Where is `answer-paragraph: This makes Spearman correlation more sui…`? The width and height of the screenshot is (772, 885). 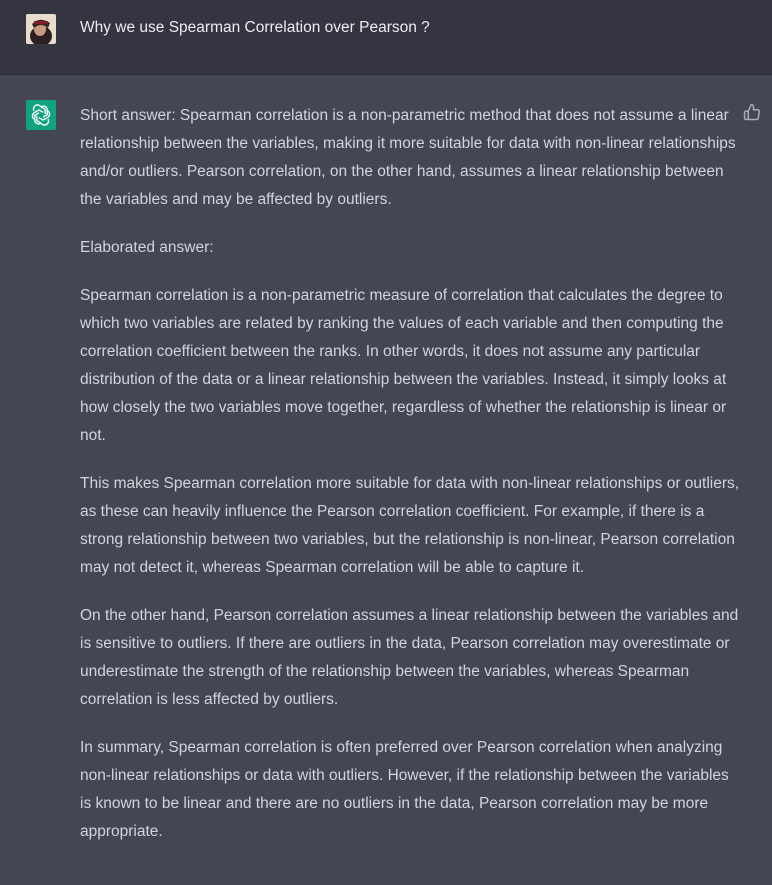
answer-paragraph: This makes Spearman correlation more sui… is located at coordinates (410, 525).